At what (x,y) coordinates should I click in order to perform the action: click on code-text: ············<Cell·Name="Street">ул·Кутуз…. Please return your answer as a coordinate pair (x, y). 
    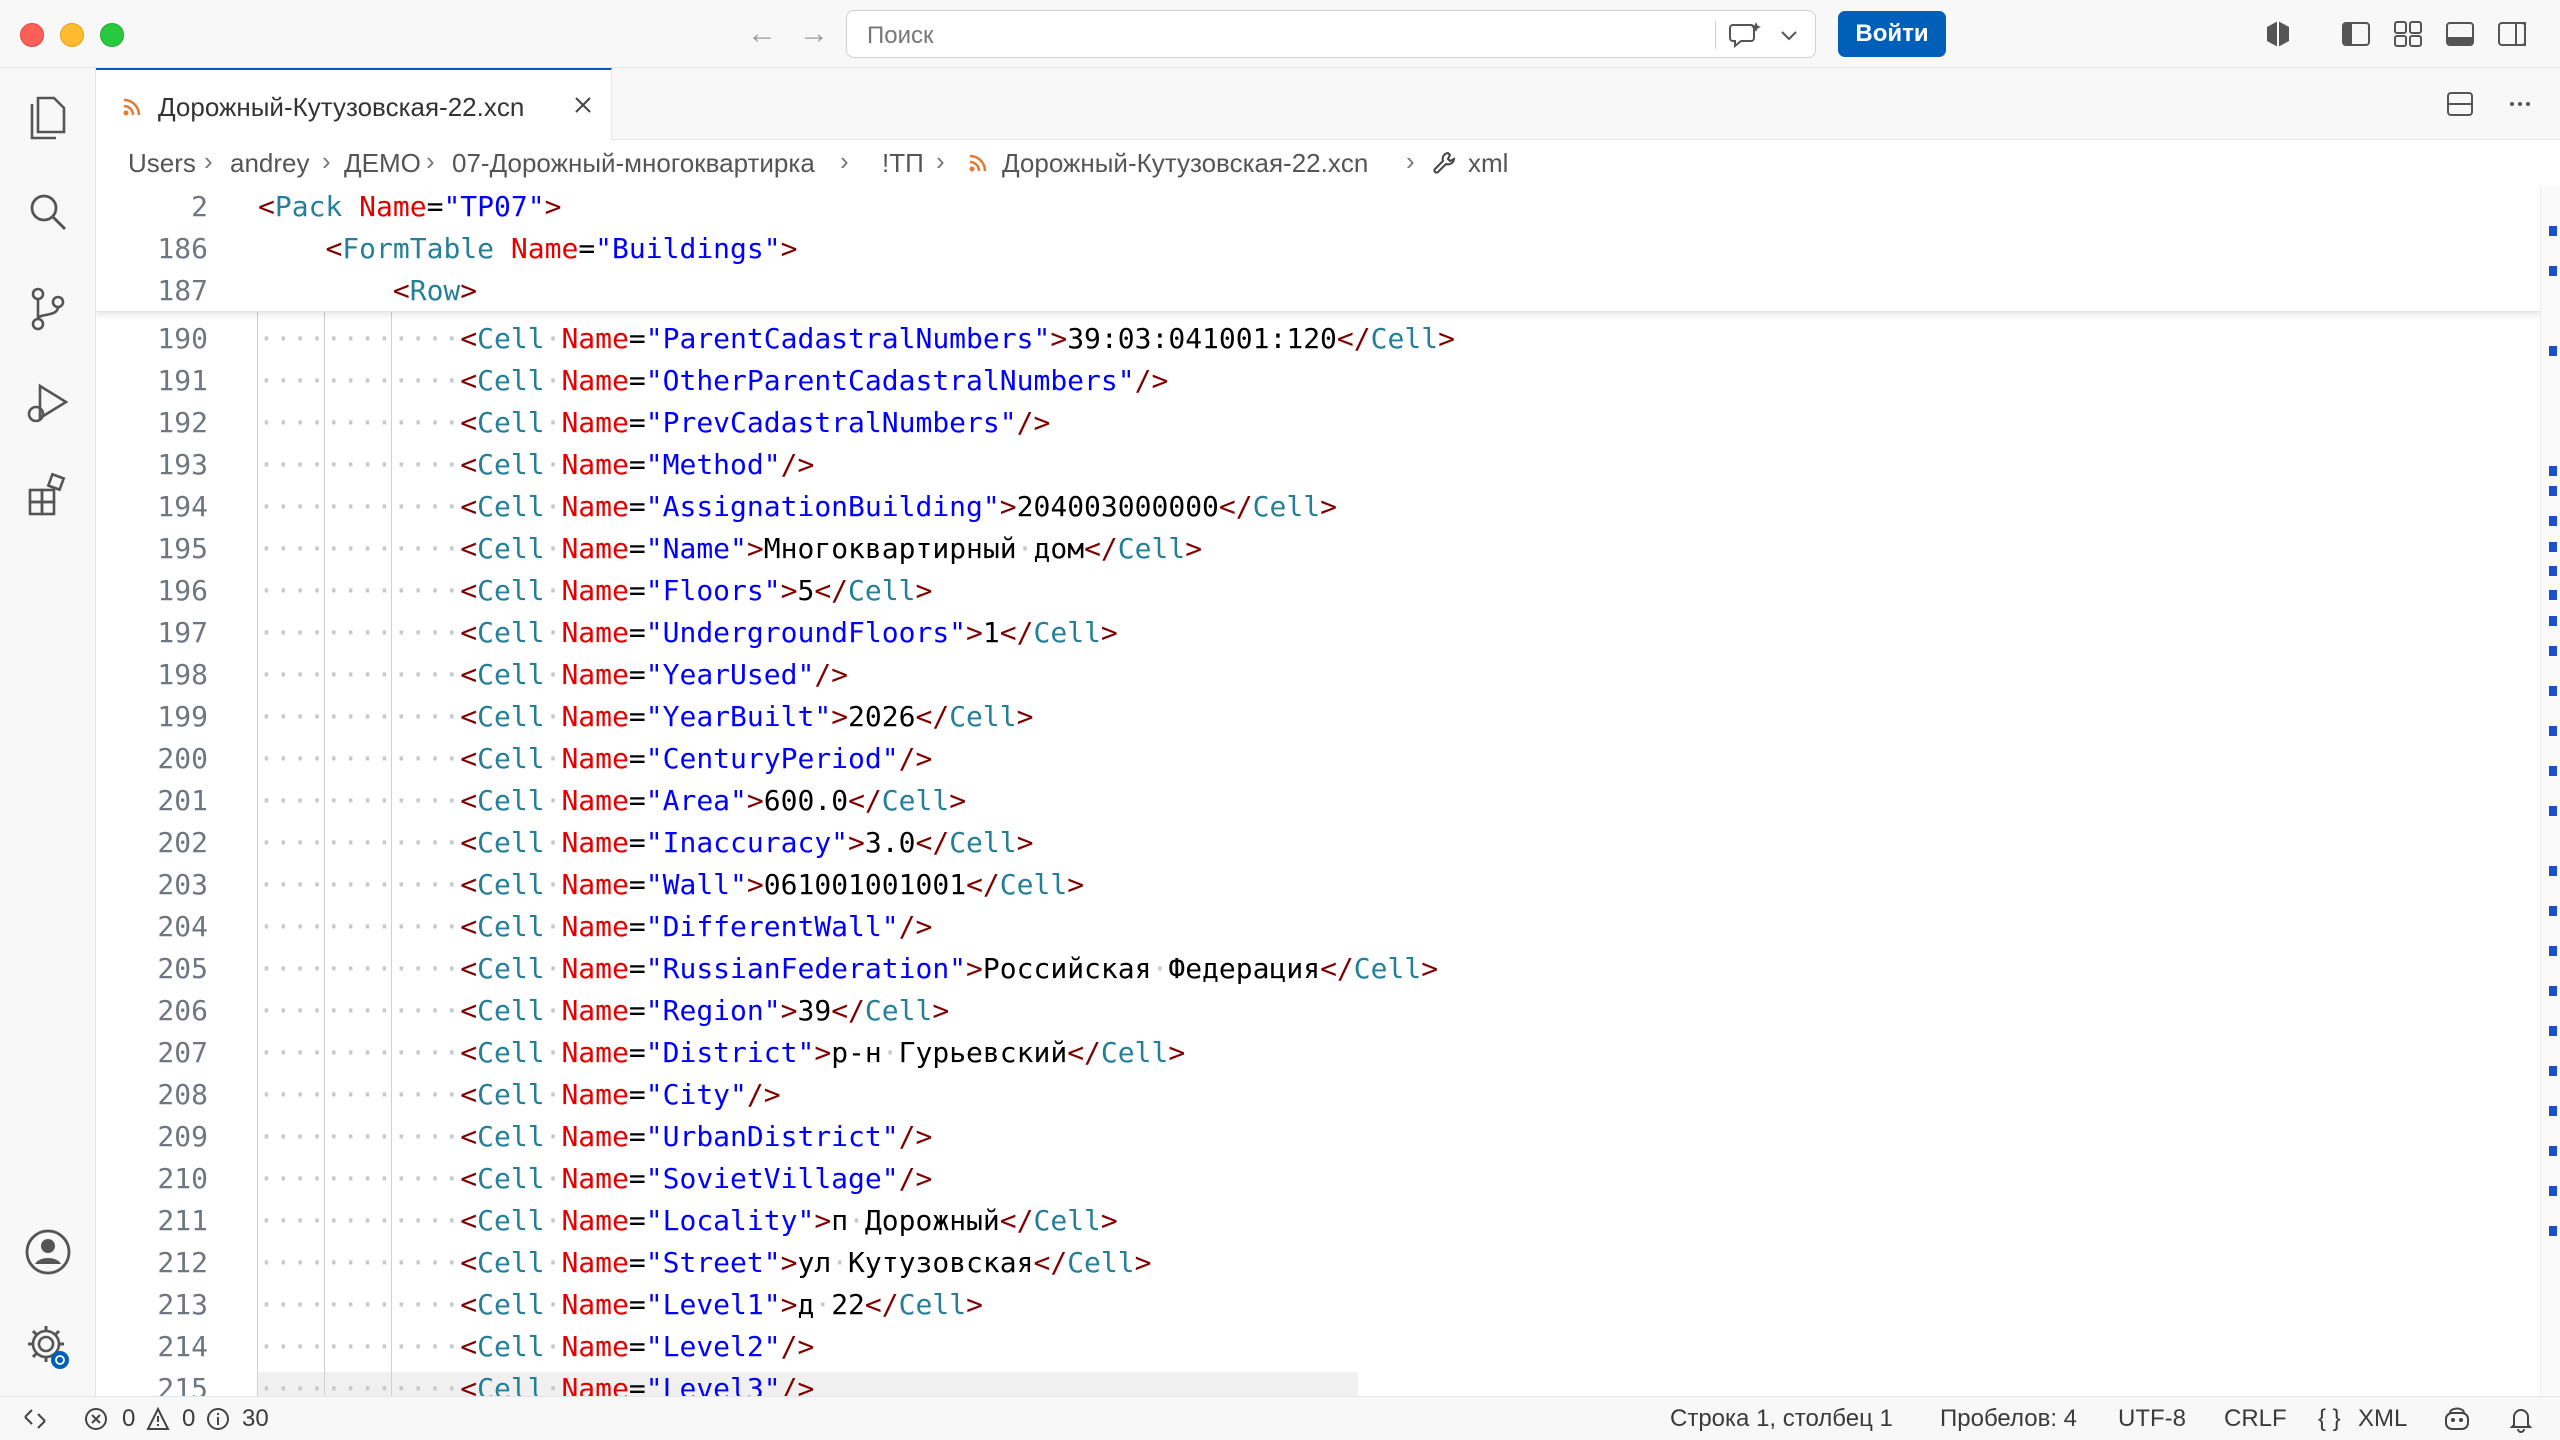
    Looking at the image, I should click on (705, 1262).